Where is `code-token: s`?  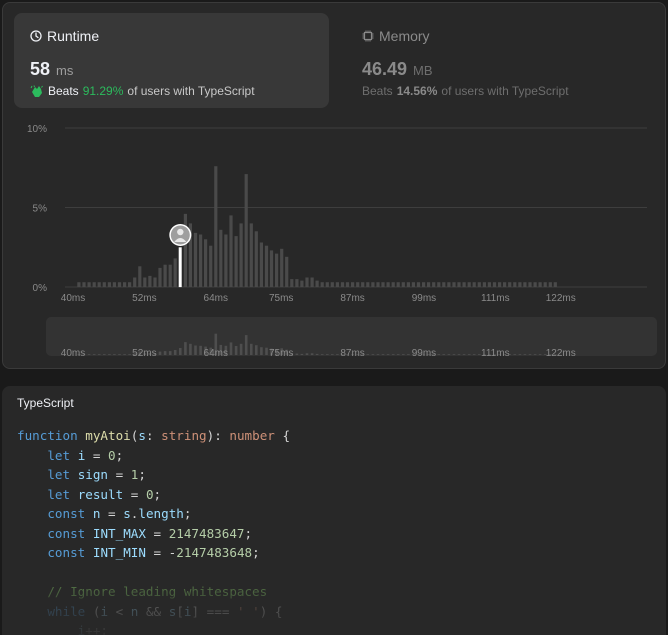
code-token: s is located at coordinates (142, 435).